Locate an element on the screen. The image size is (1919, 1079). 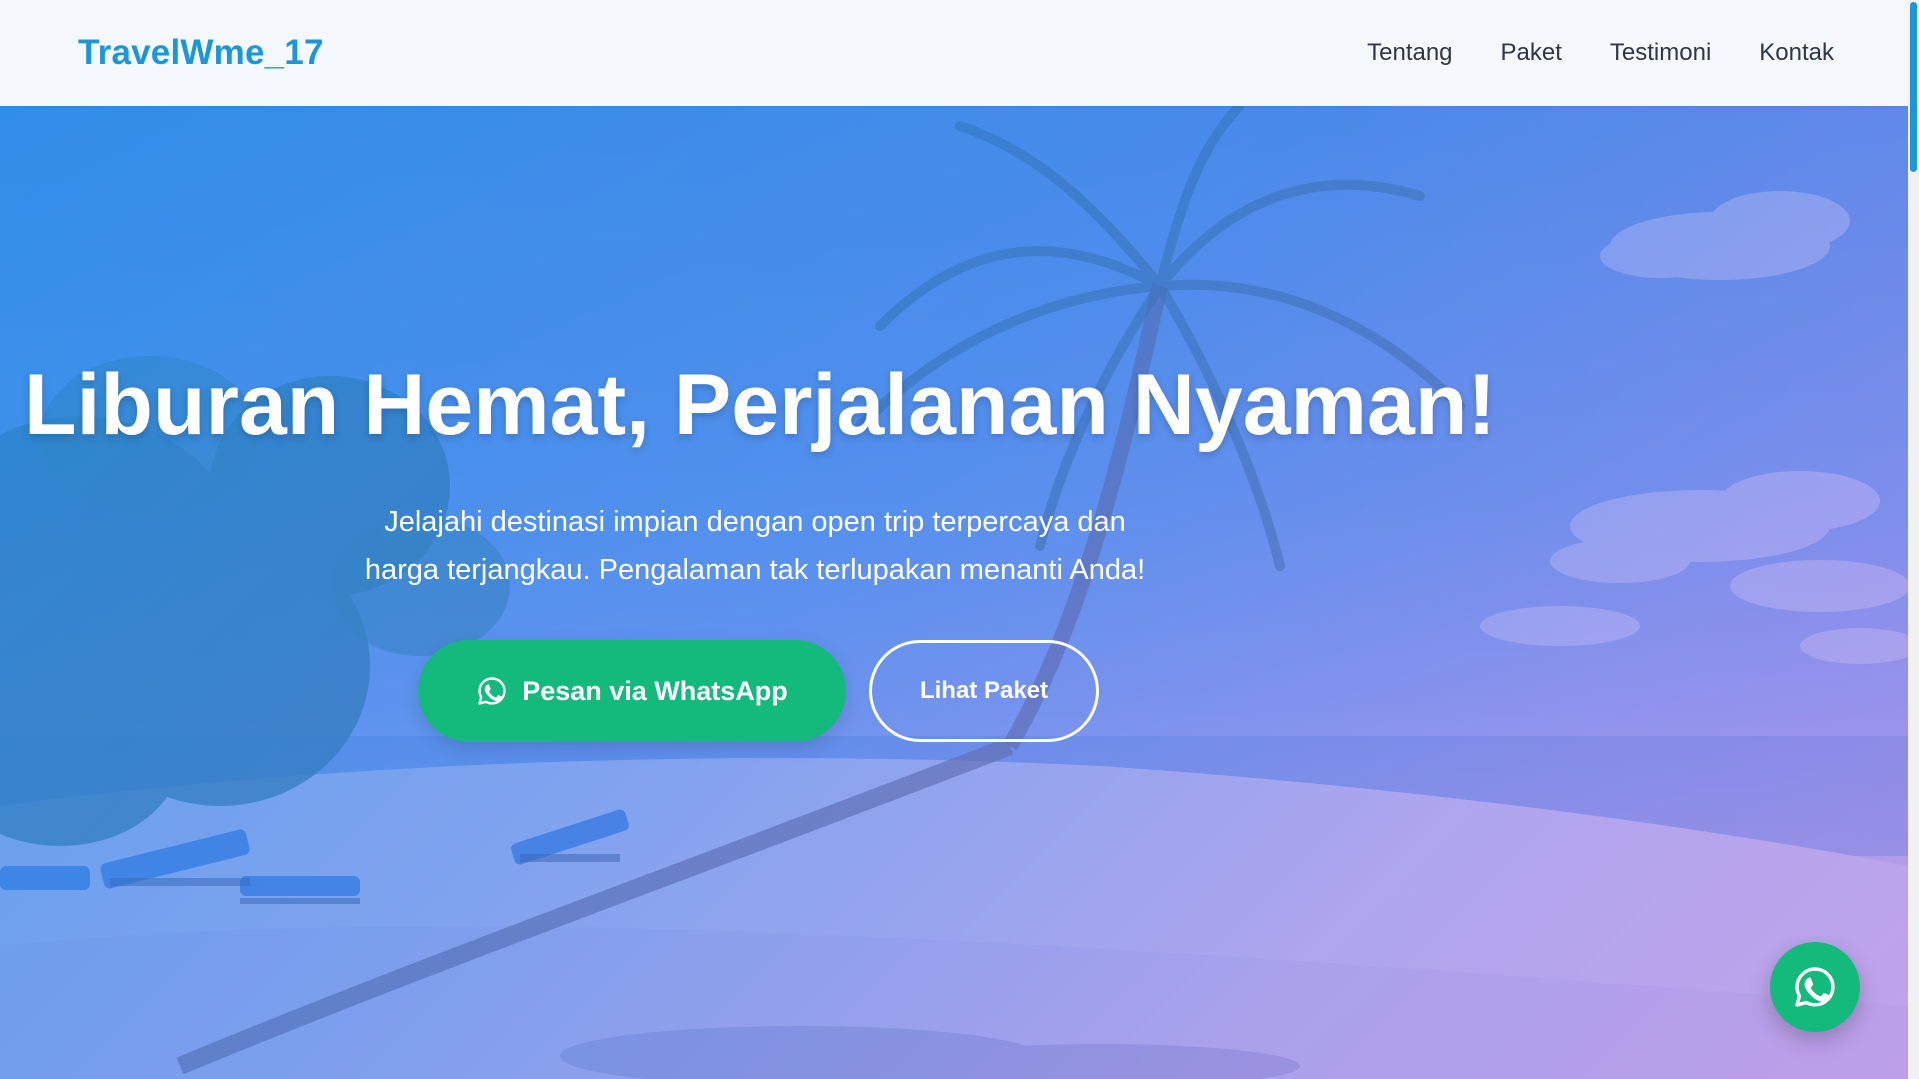
view-packages-label: Lihat Paket is located at coordinates (984, 690).